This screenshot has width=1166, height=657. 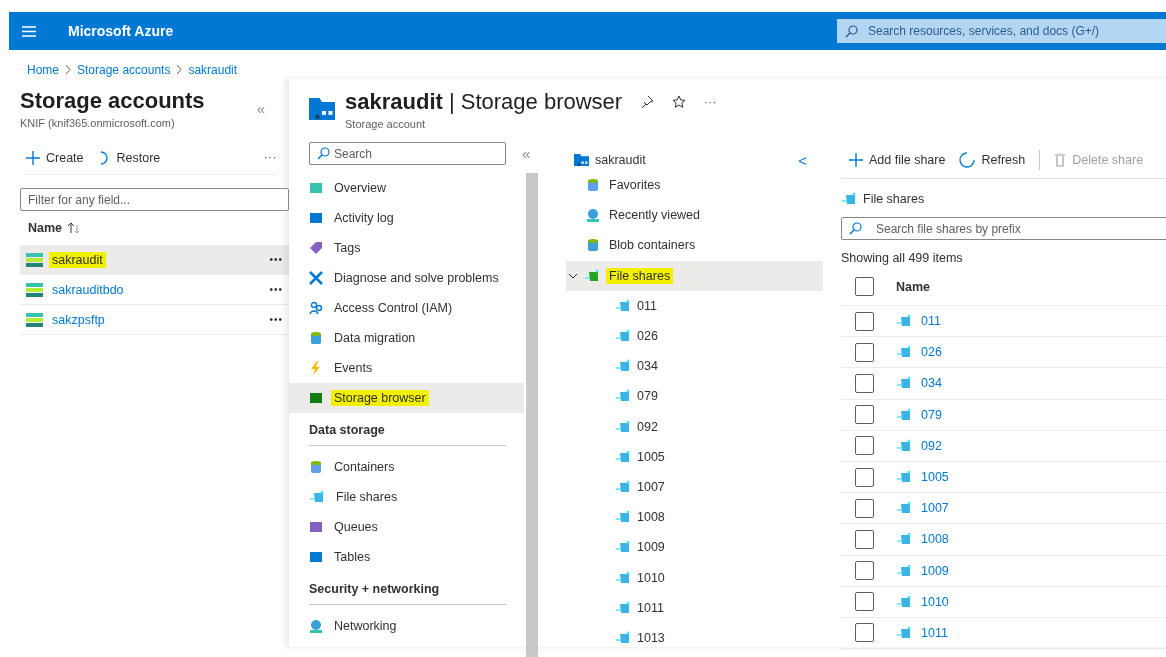 What do you see at coordinates (931, 321) in the screenshot?
I see `file-share-link: 011` at bounding box center [931, 321].